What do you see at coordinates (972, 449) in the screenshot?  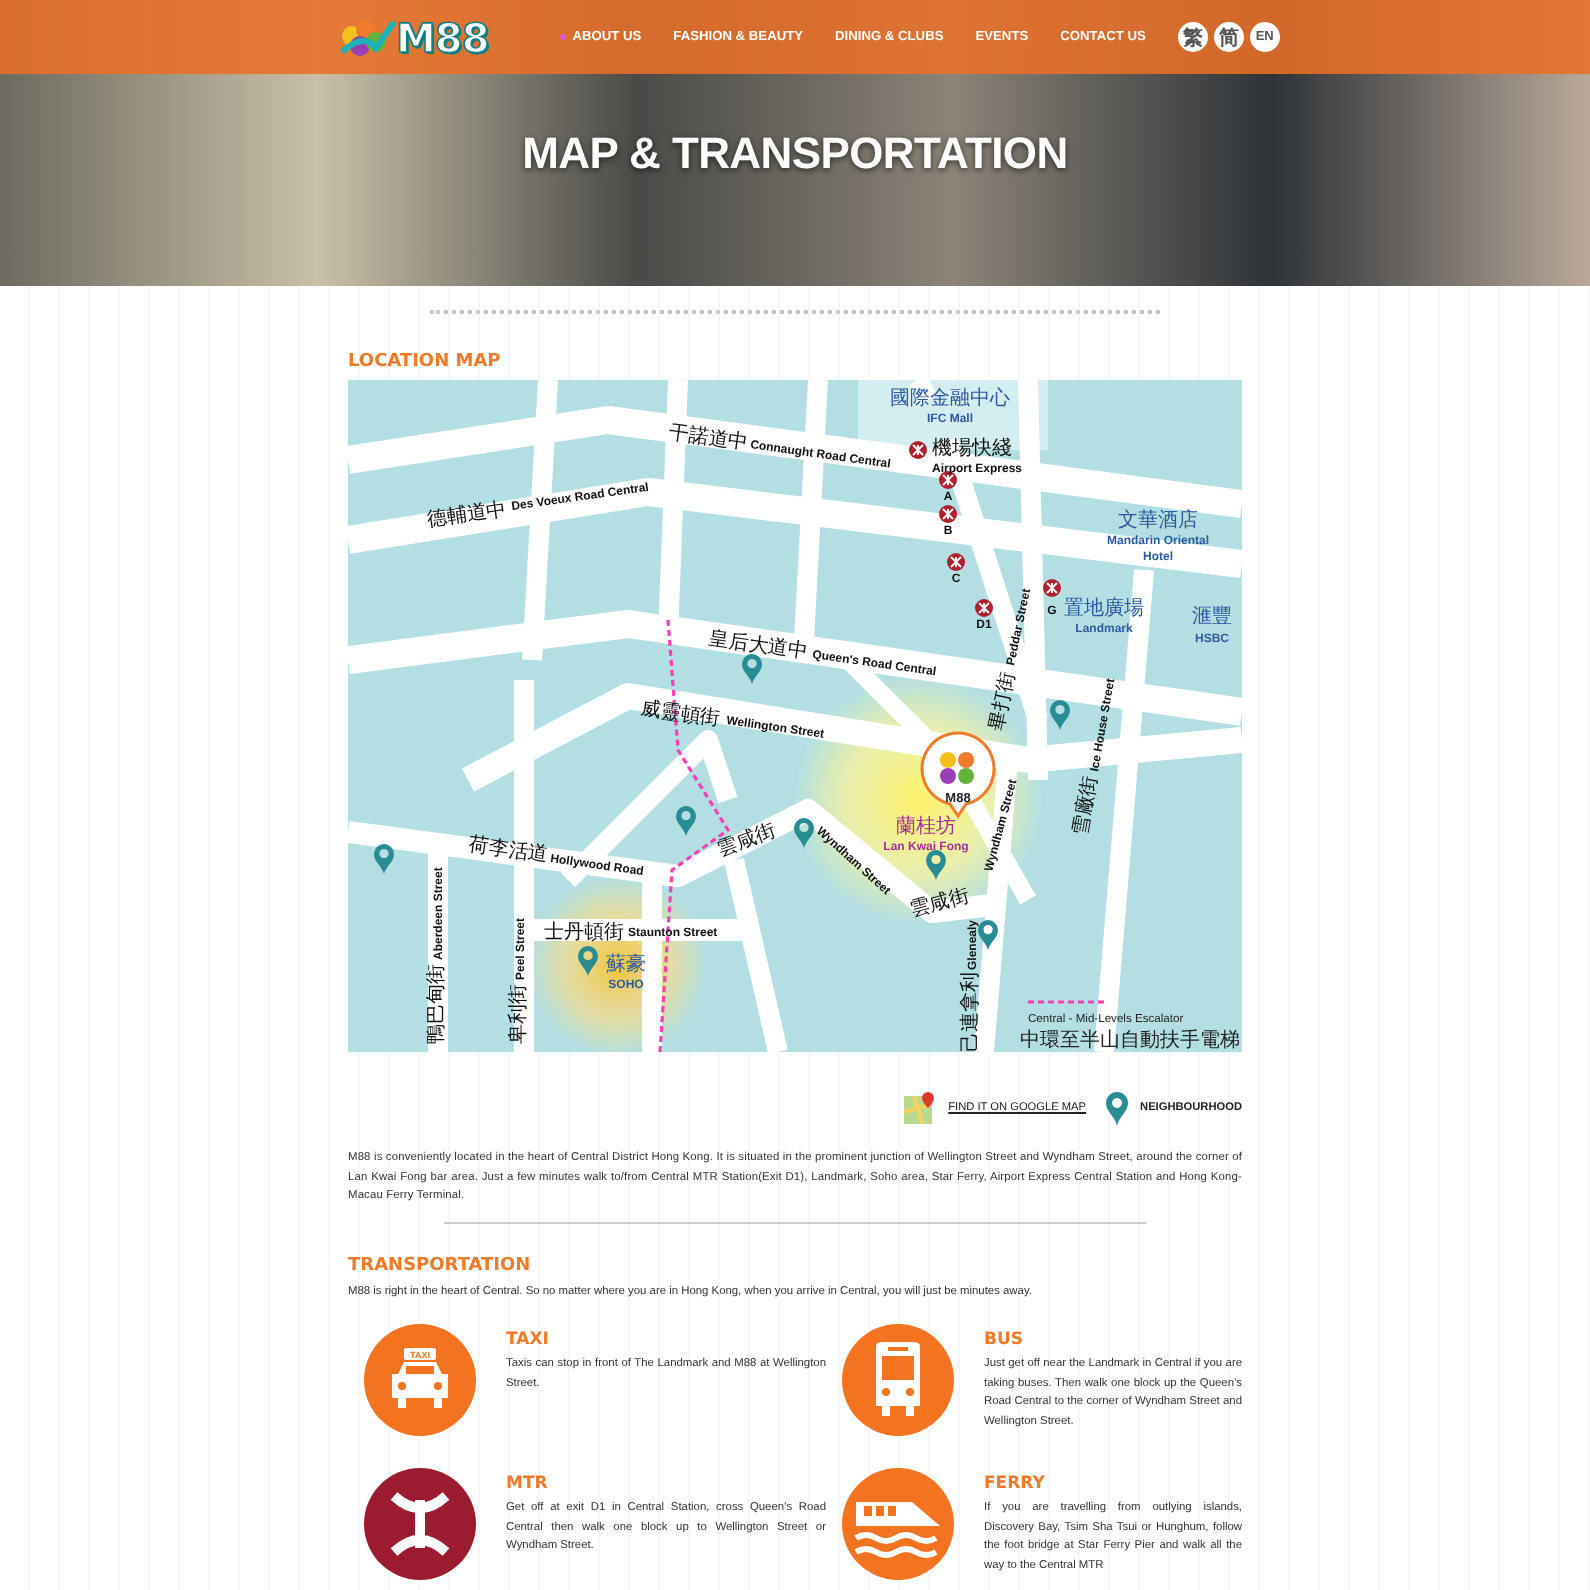 I see `map-label: 機場快綫` at bounding box center [972, 449].